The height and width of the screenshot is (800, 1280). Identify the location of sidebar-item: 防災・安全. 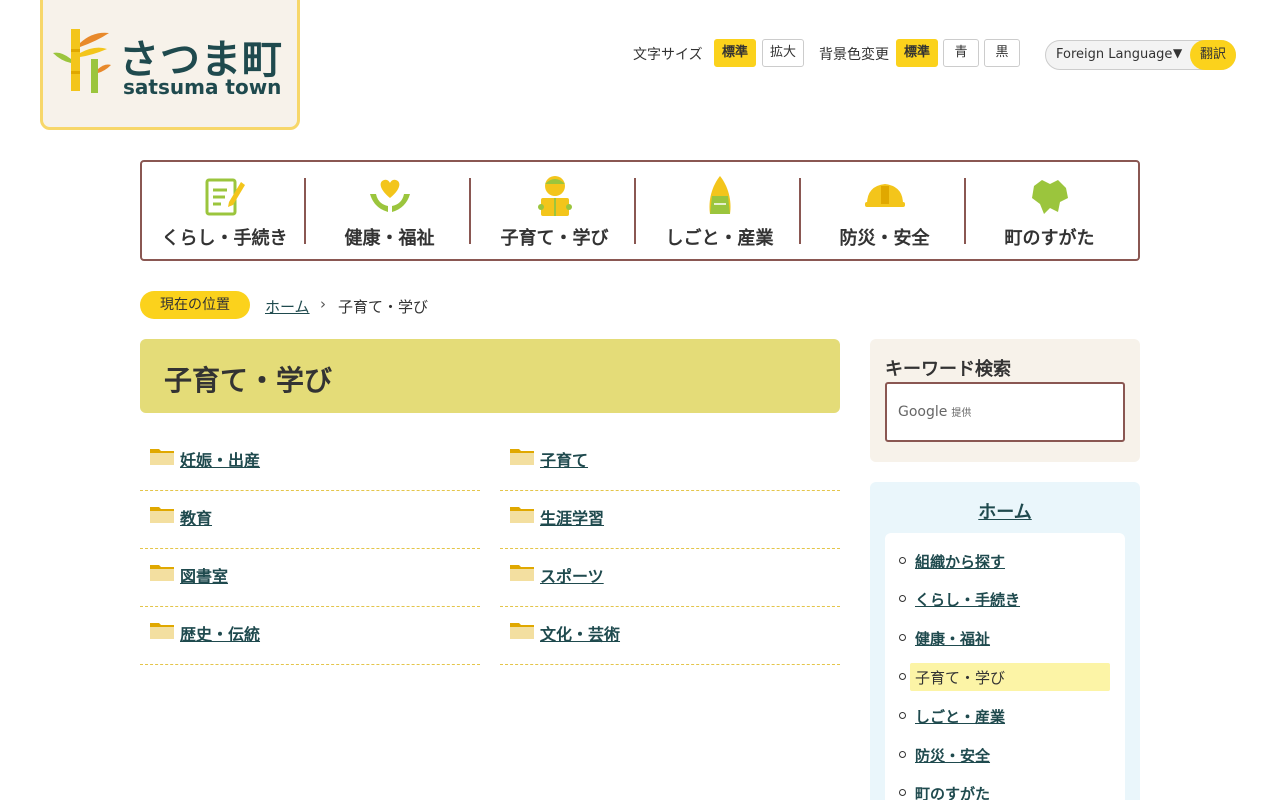
(1005, 755).